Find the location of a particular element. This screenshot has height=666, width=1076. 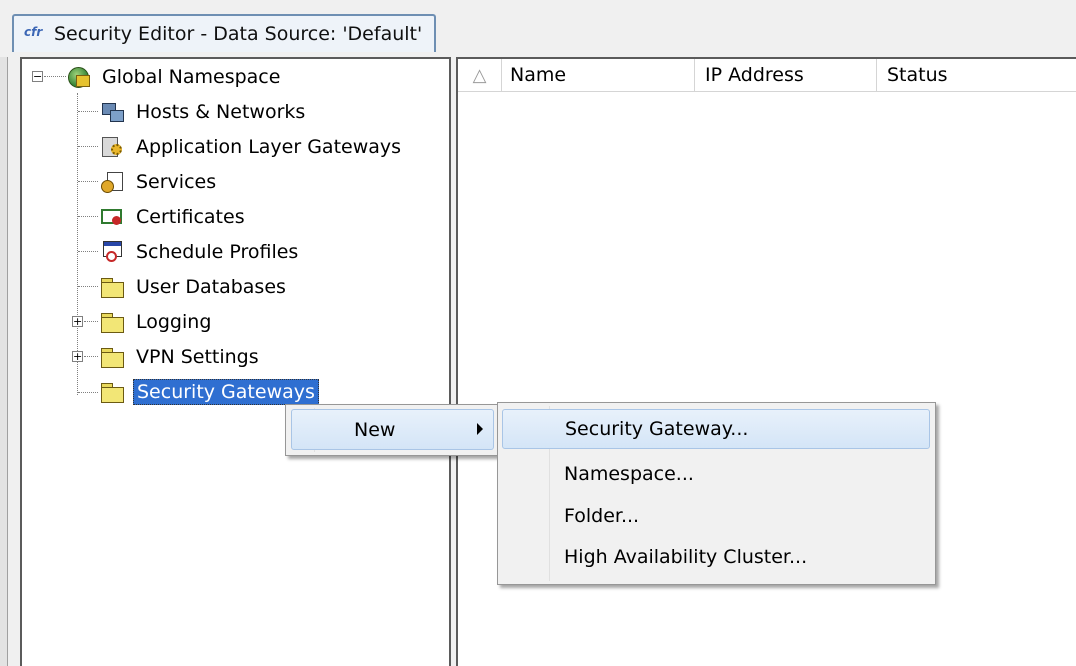

tree-item-application-layer-gateways: Application Layer Gateways is located at coordinates (252, 147).